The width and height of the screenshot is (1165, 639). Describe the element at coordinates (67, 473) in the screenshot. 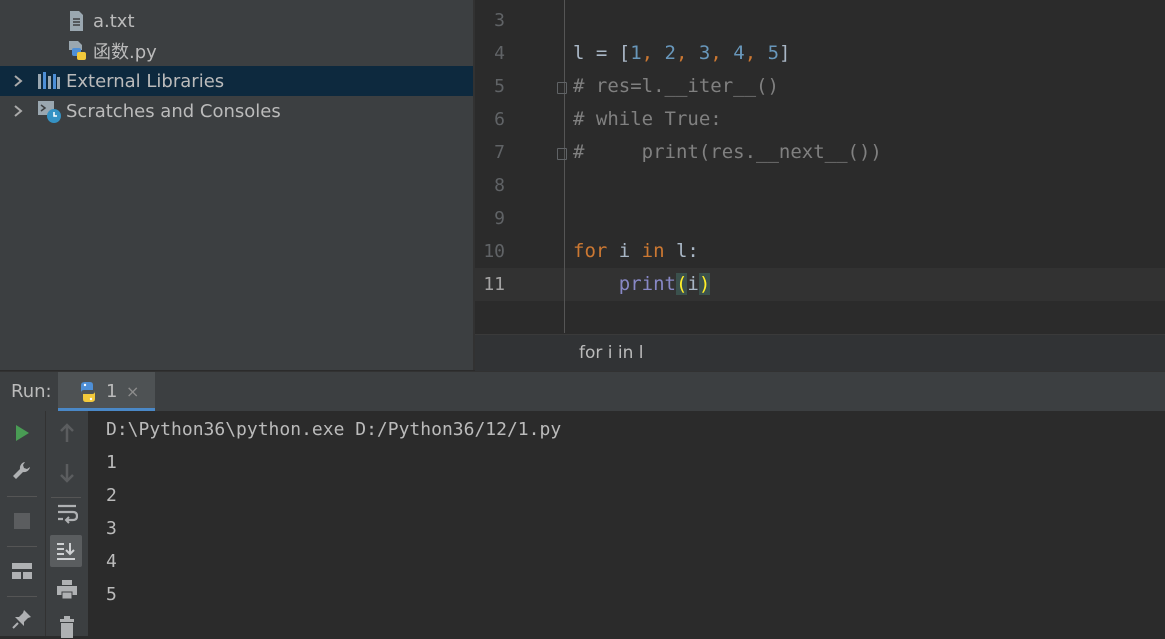

I see `arrow-down-icon` at that location.